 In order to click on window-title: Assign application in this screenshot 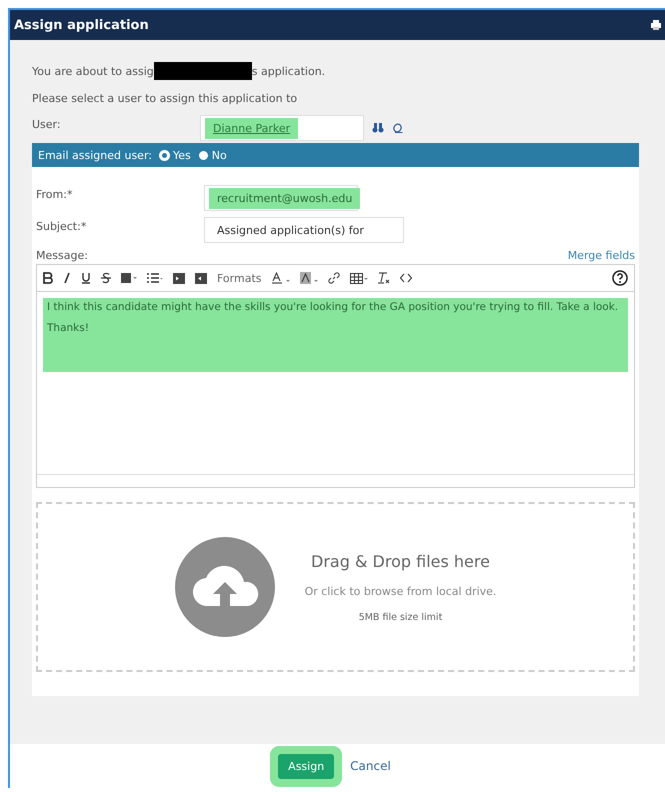, I will do `click(81, 25)`.